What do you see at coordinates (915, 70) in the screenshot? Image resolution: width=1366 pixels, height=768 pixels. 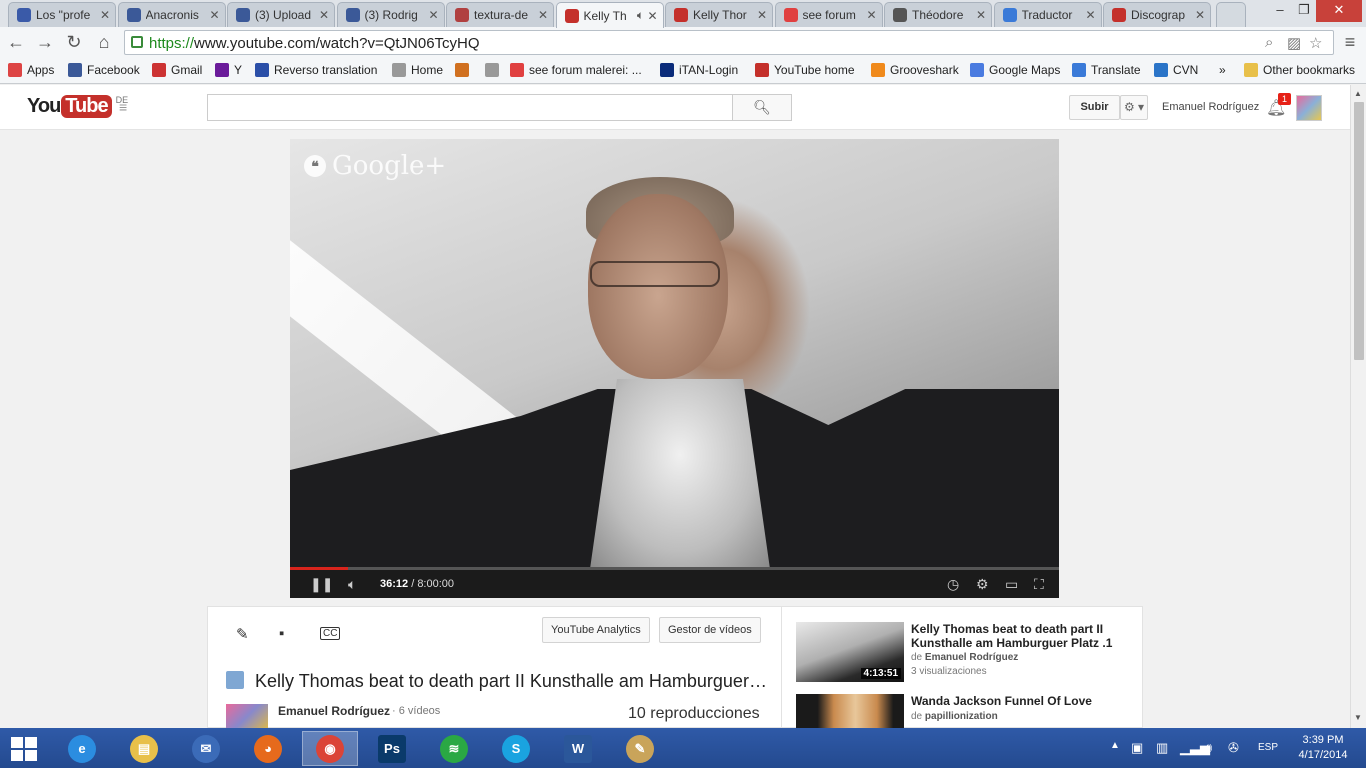 I see `bookmark-item: Grooveshark` at bounding box center [915, 70].